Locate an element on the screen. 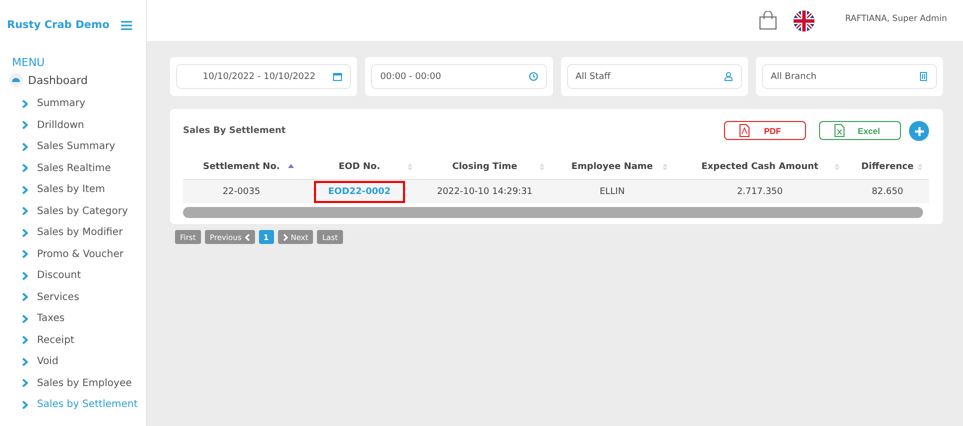  pdf-file-icon is located at coordinates (744, 130).